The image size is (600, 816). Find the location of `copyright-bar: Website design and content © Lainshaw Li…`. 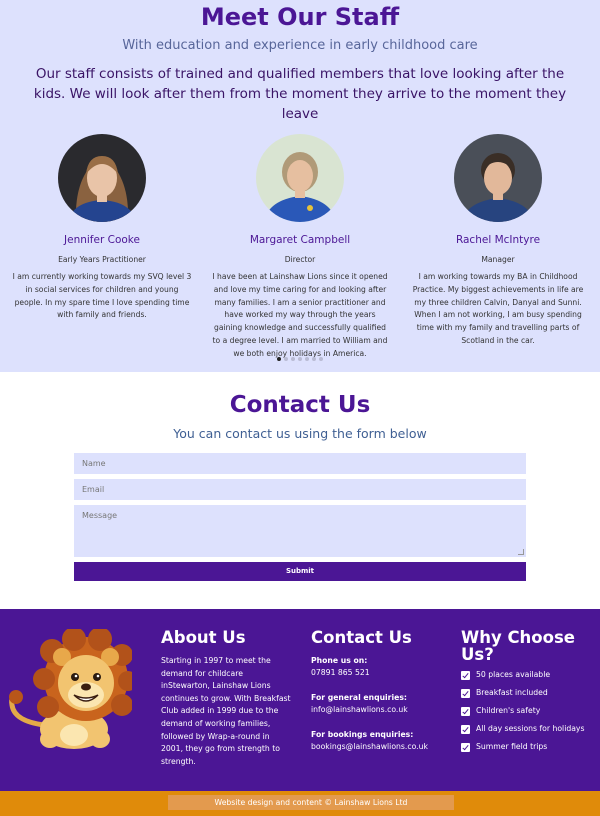

copyright-bar: Website design and content © Lainshaw Li… is located at coordinates (300, 803).